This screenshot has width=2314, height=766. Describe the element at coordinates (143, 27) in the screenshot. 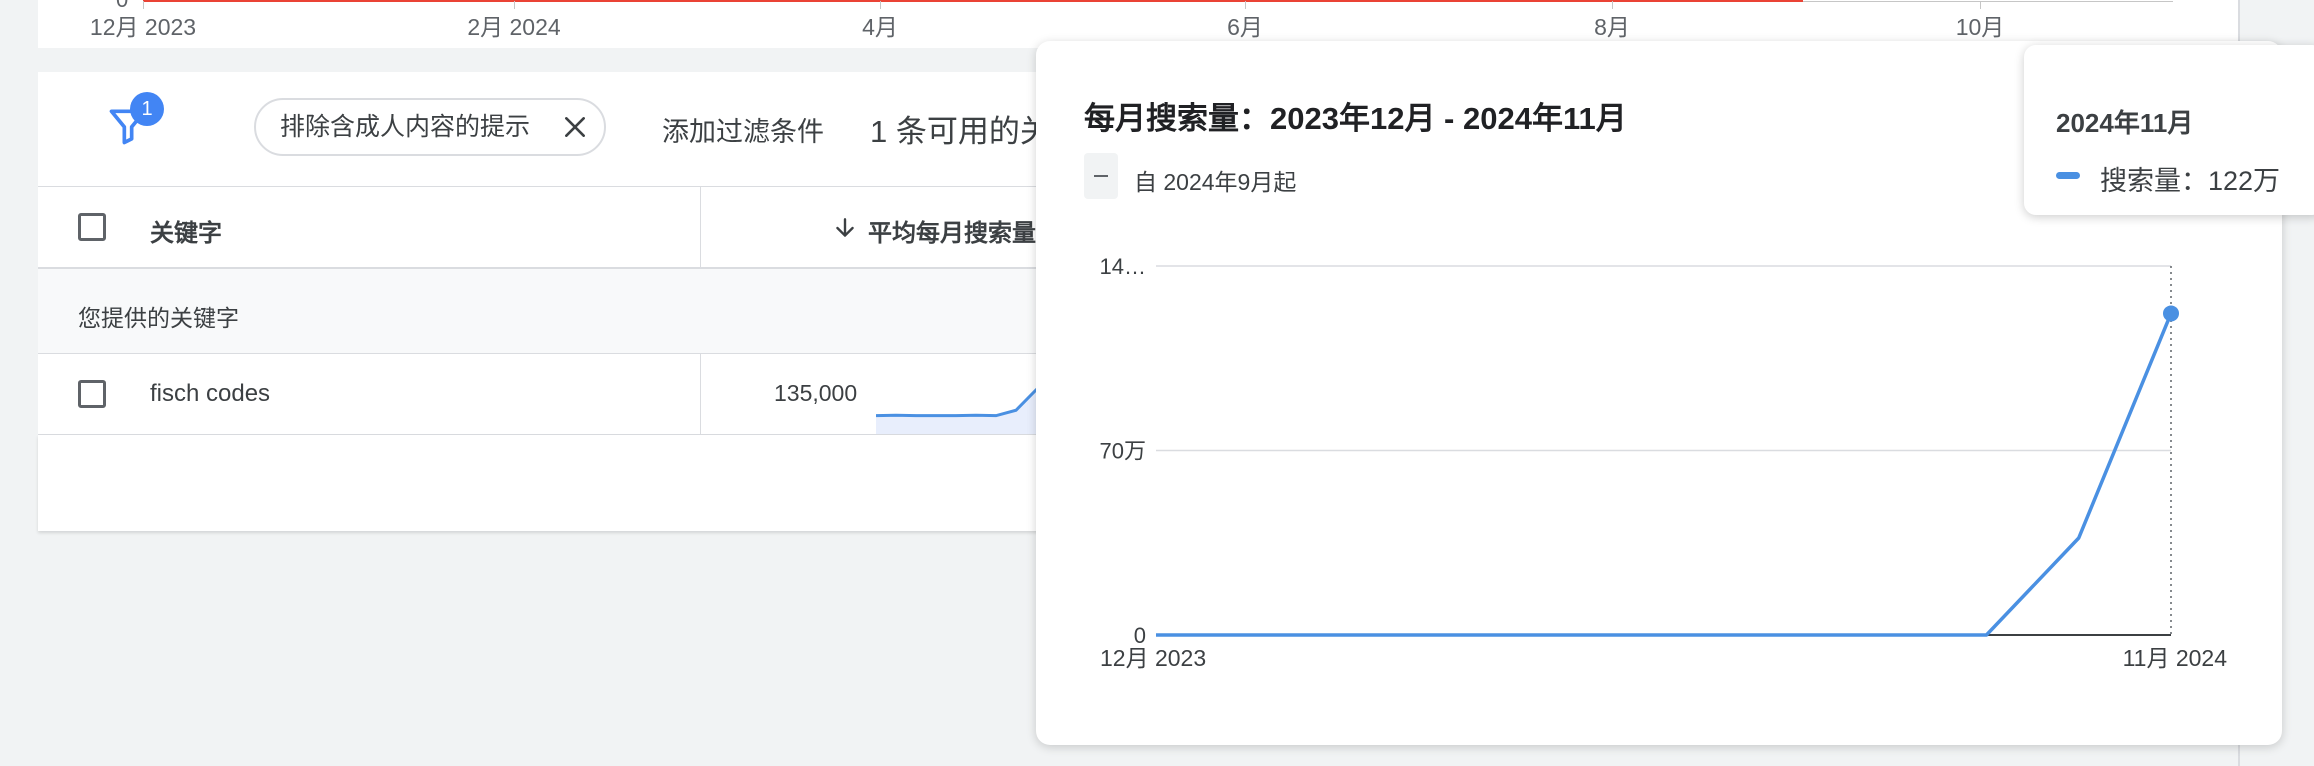

I see `top-chart-tick-label: 12月 2023` at that location.